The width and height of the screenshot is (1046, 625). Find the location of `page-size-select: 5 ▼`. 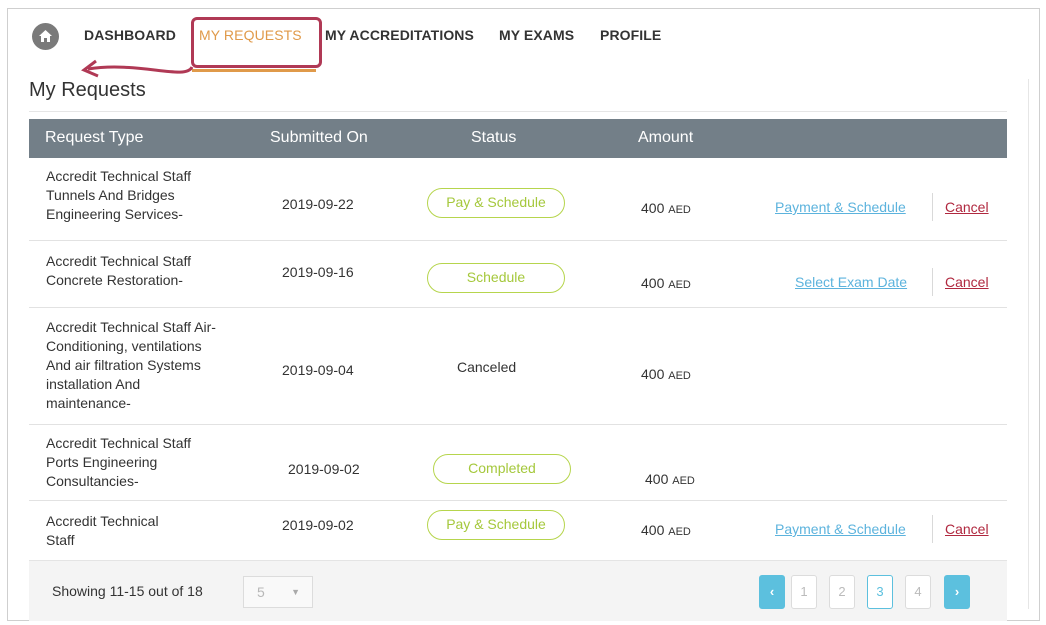

page-size-select: 5 ▼ is located at coordinates (278, 592).